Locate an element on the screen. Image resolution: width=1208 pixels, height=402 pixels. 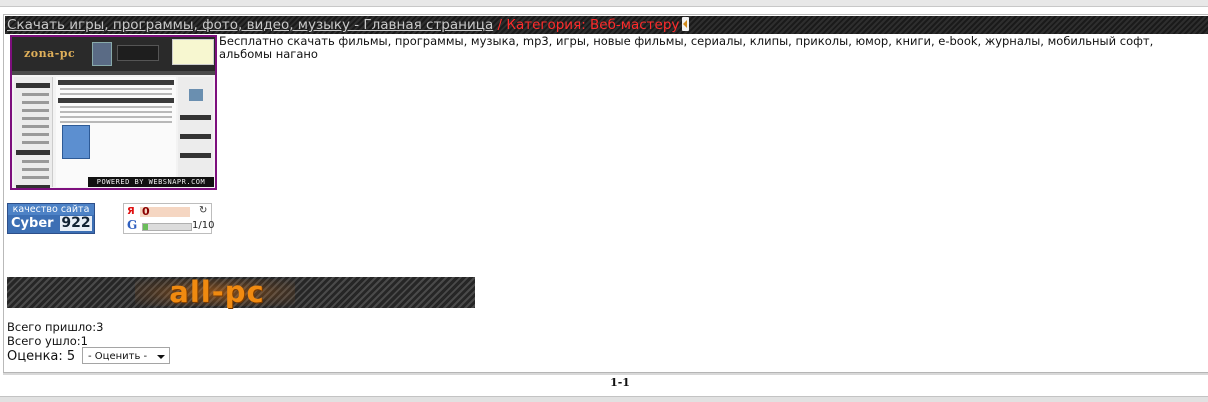
stats-went-out: Всего ушло:1 is located at coordinates (47, 341).